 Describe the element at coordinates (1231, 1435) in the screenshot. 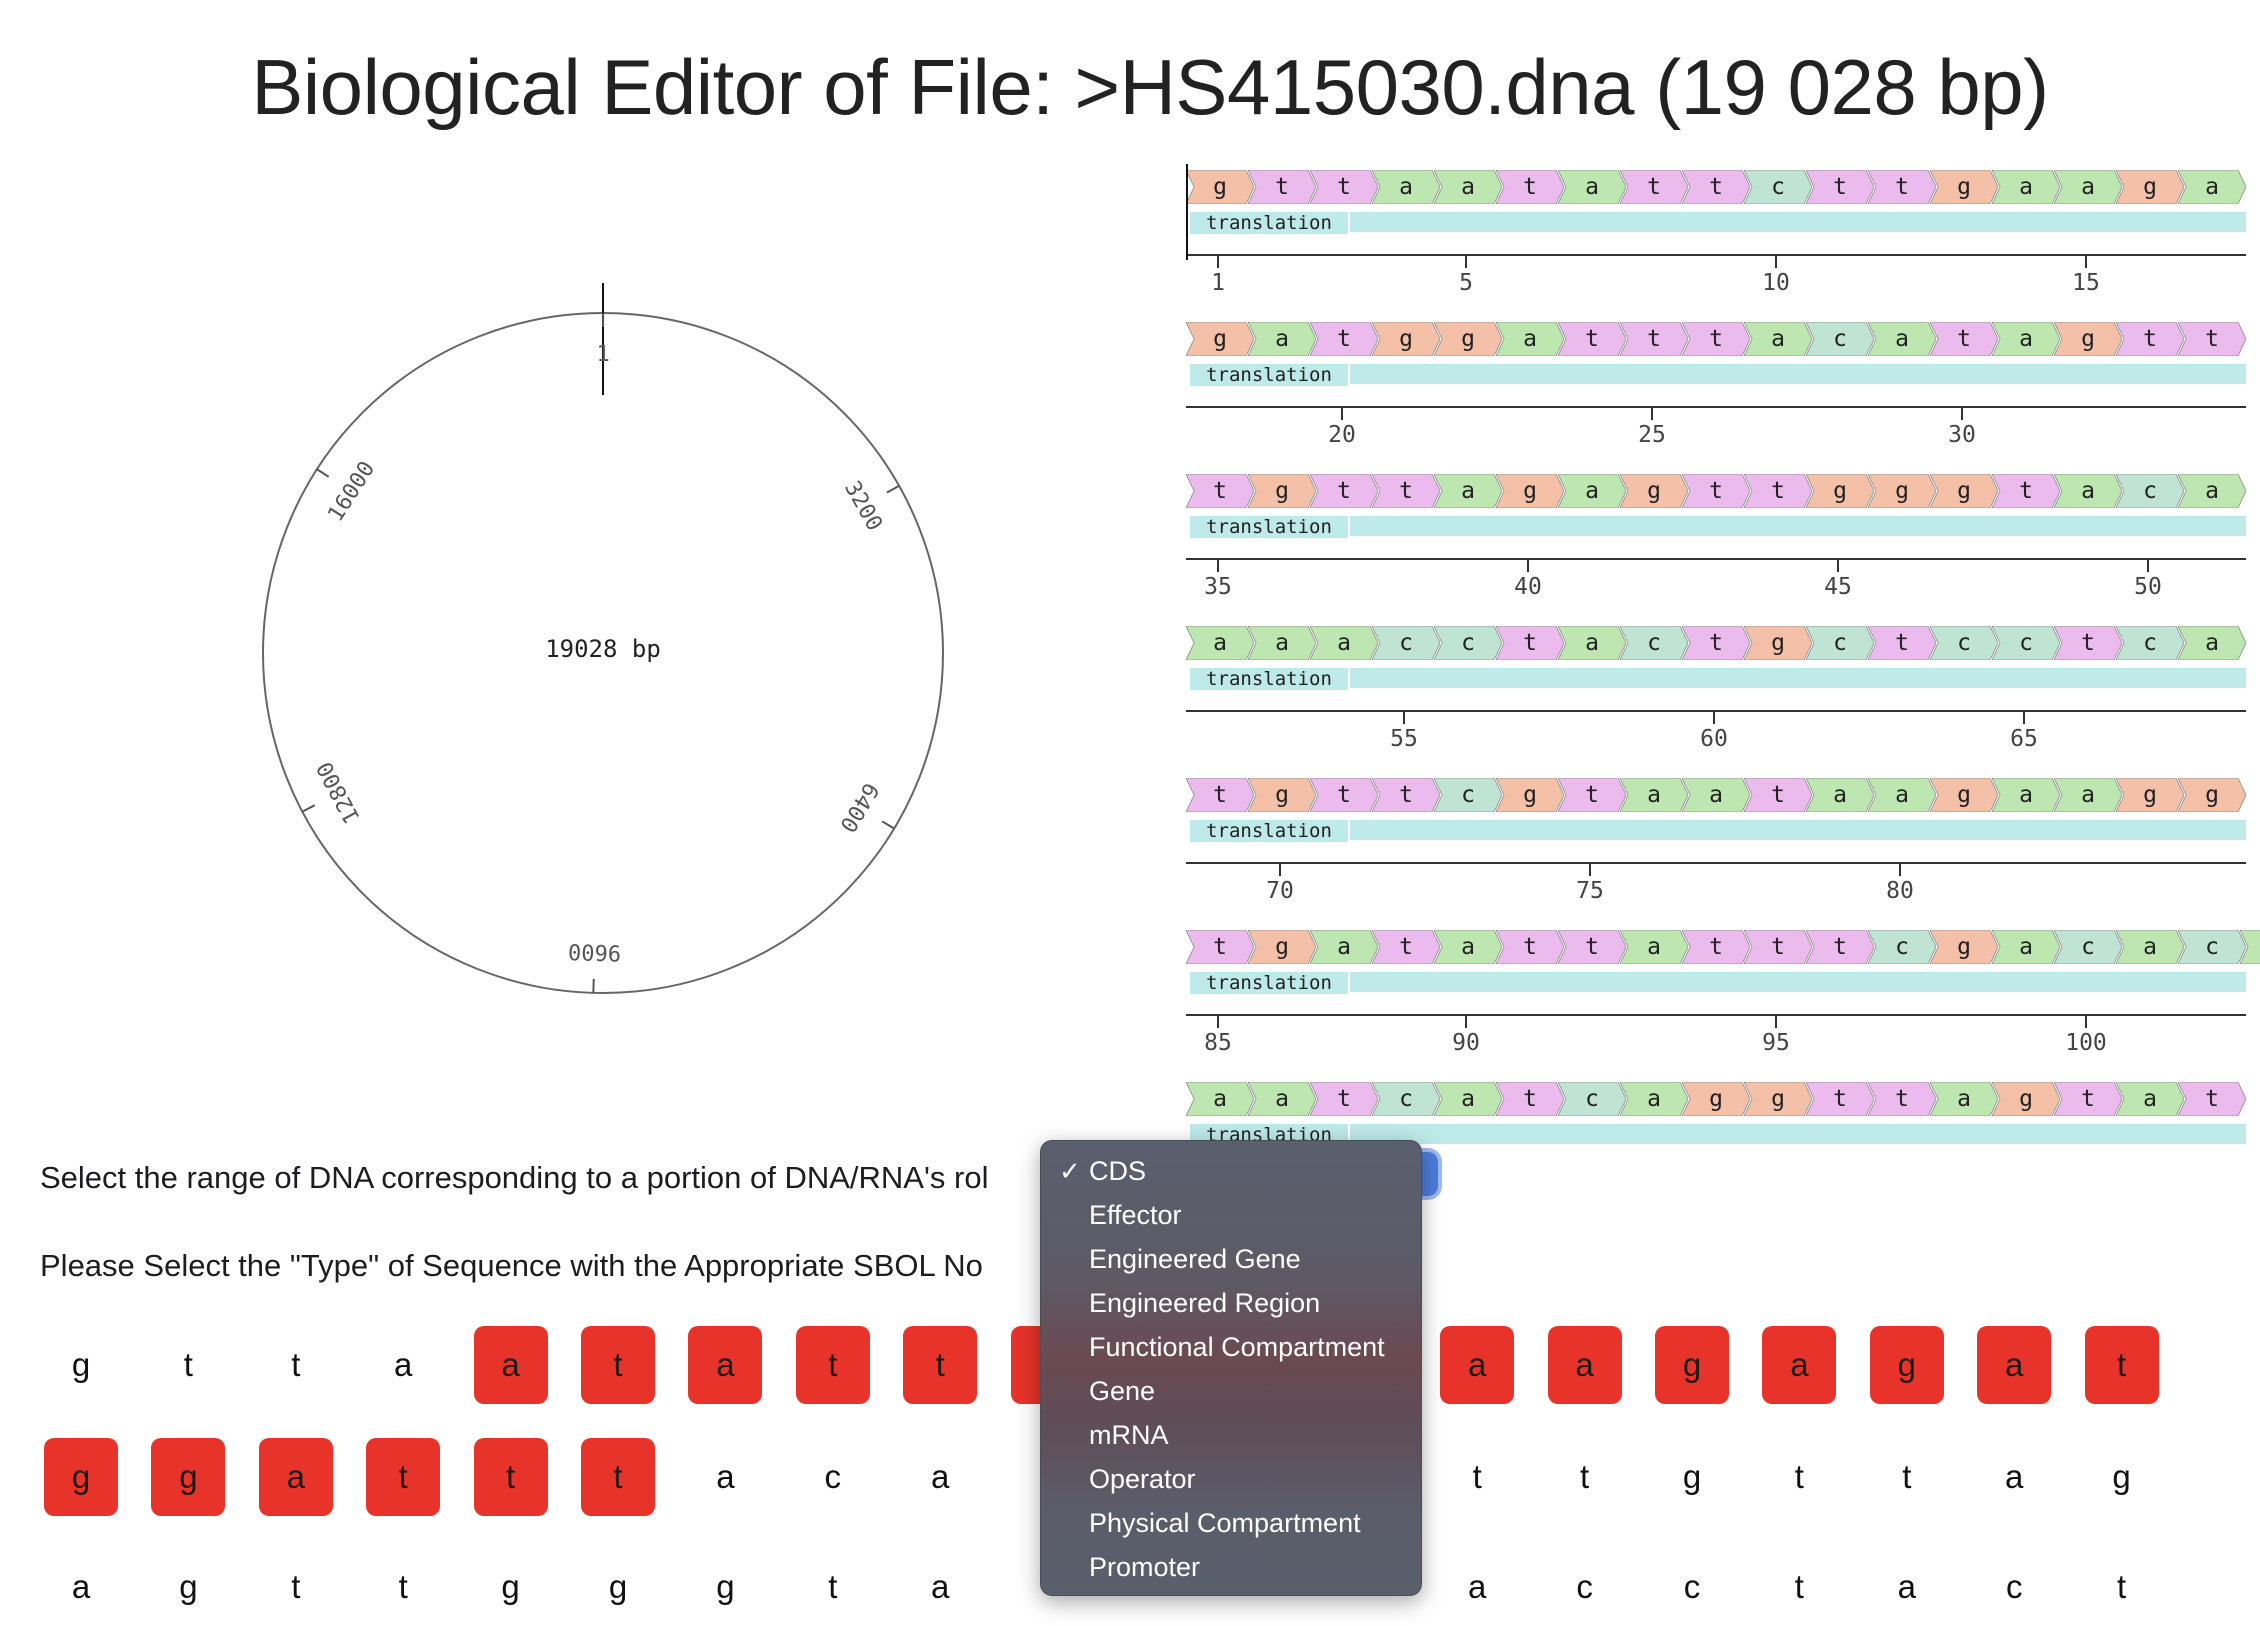

I see `dropdown-option: mRNA` at that location.